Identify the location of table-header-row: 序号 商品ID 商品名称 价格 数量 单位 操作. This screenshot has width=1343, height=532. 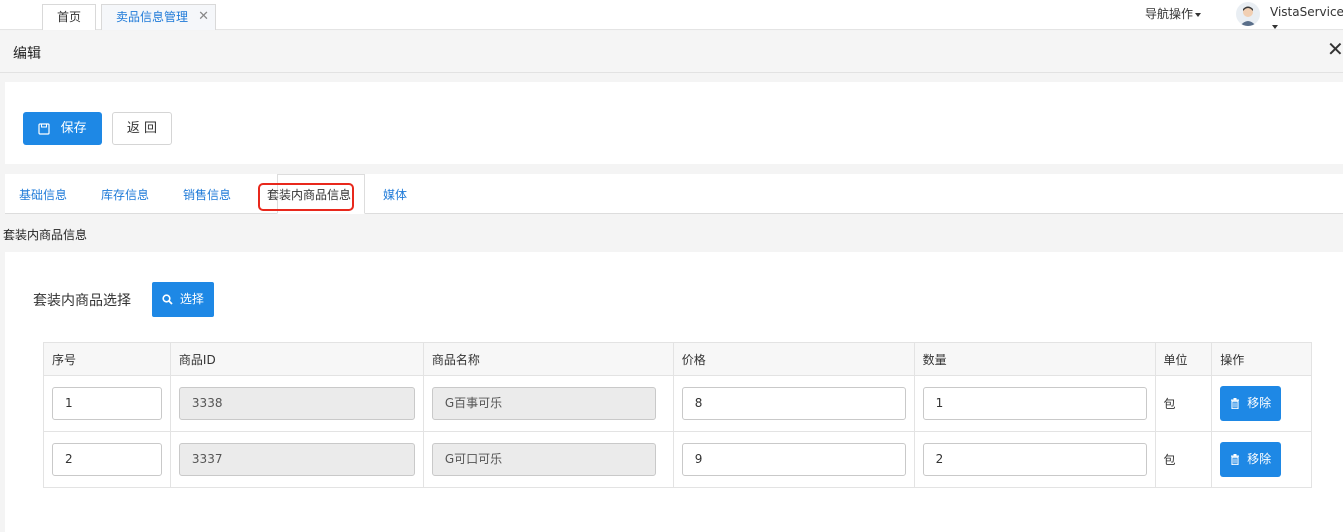
(677, 359).